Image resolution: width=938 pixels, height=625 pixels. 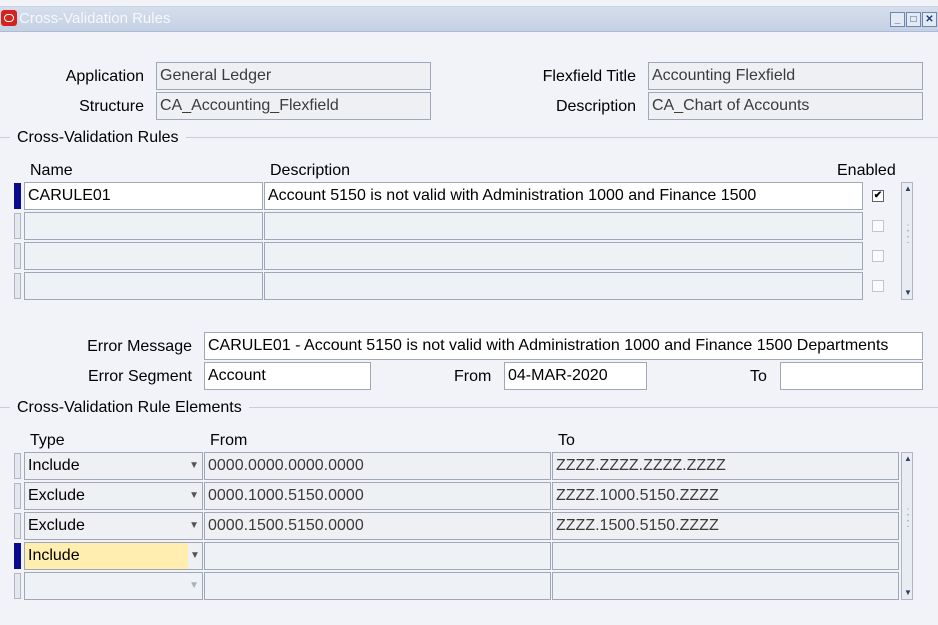 What do you see at coordinates (310, 170) in the screenshot?
I see `description-column-header: Description` at bounding box center [310, 170].